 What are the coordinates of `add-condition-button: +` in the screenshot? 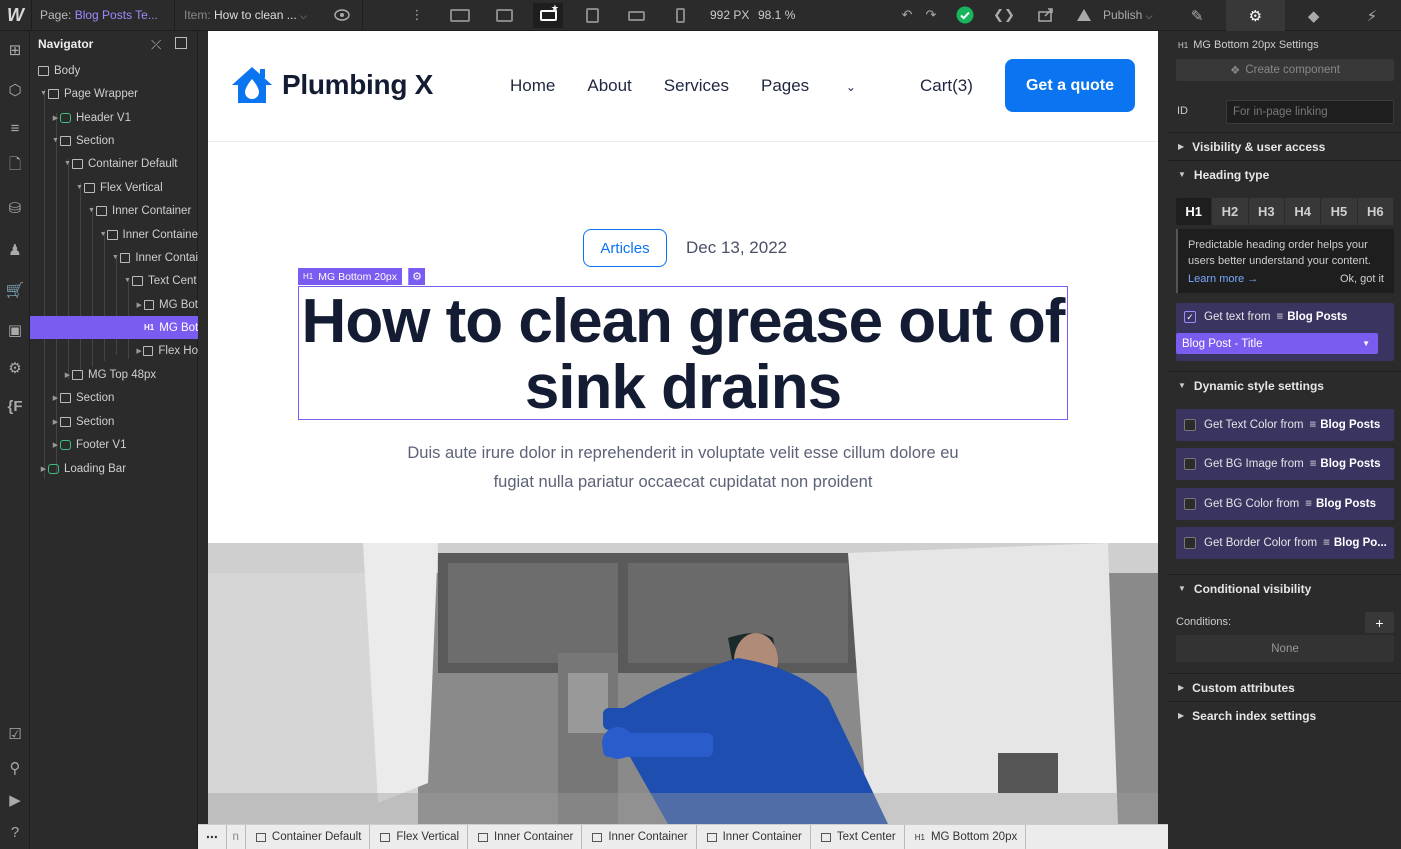 It's located at (1379, 622).